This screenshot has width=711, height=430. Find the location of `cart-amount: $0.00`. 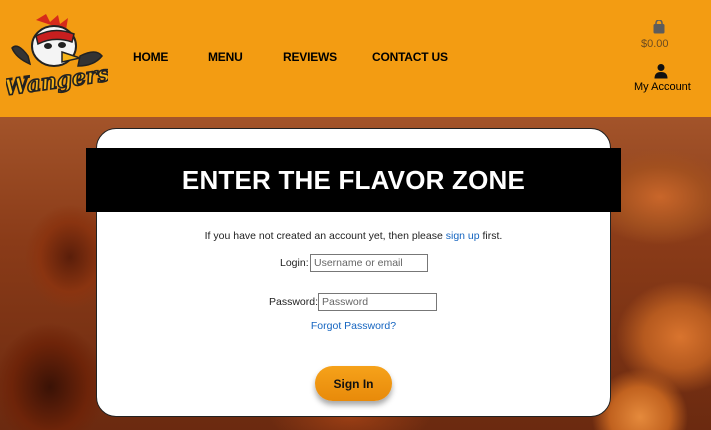

cart-amount: $0.00 is located at coordinates (655, 44).